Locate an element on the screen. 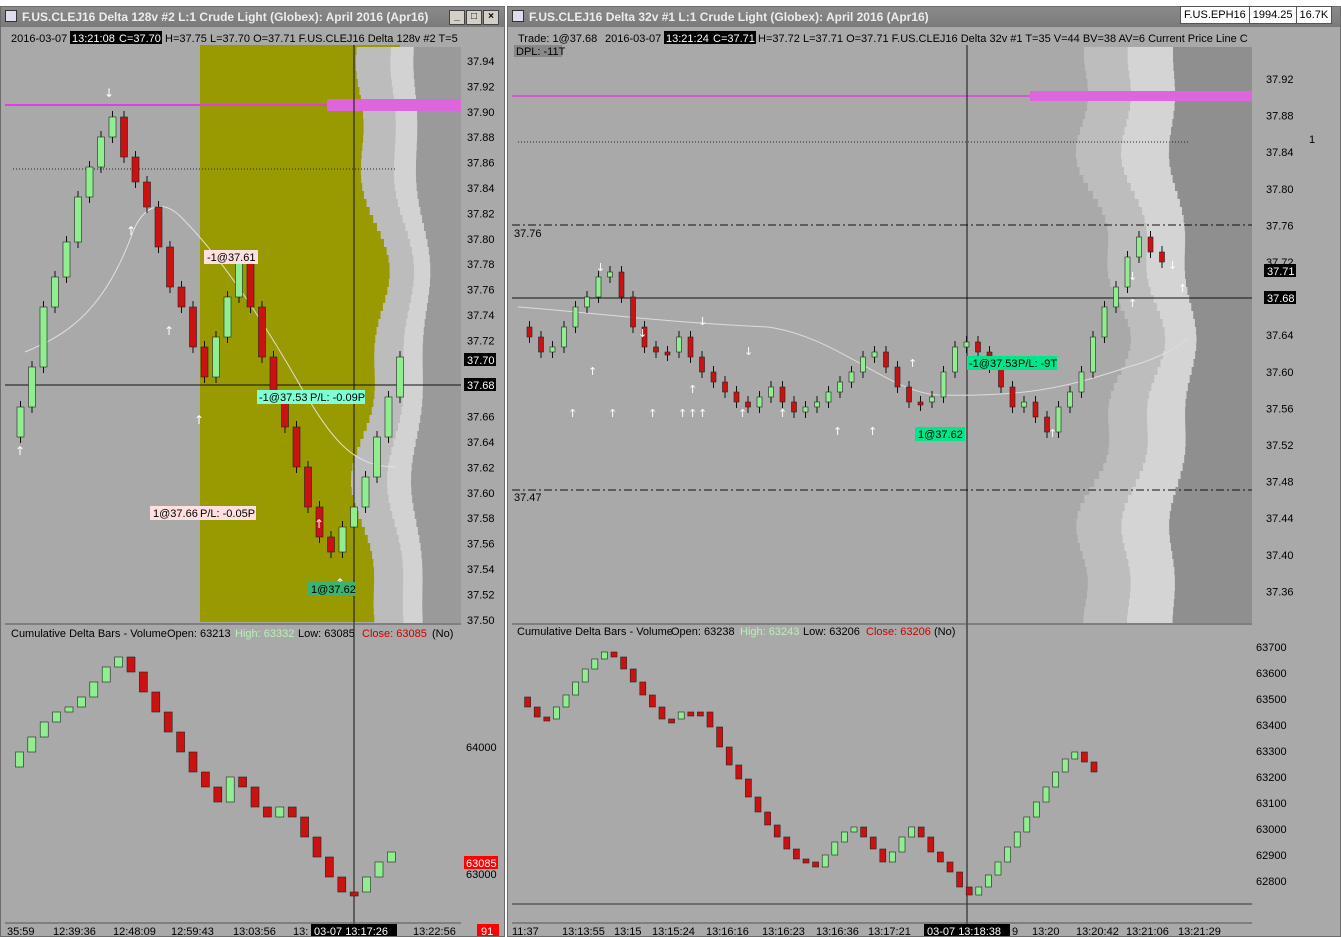 The width and height of the screenshot is (1341, 937). time-crosshair-label: 03-07 13:18:38 is located at coordinates (964, 931).